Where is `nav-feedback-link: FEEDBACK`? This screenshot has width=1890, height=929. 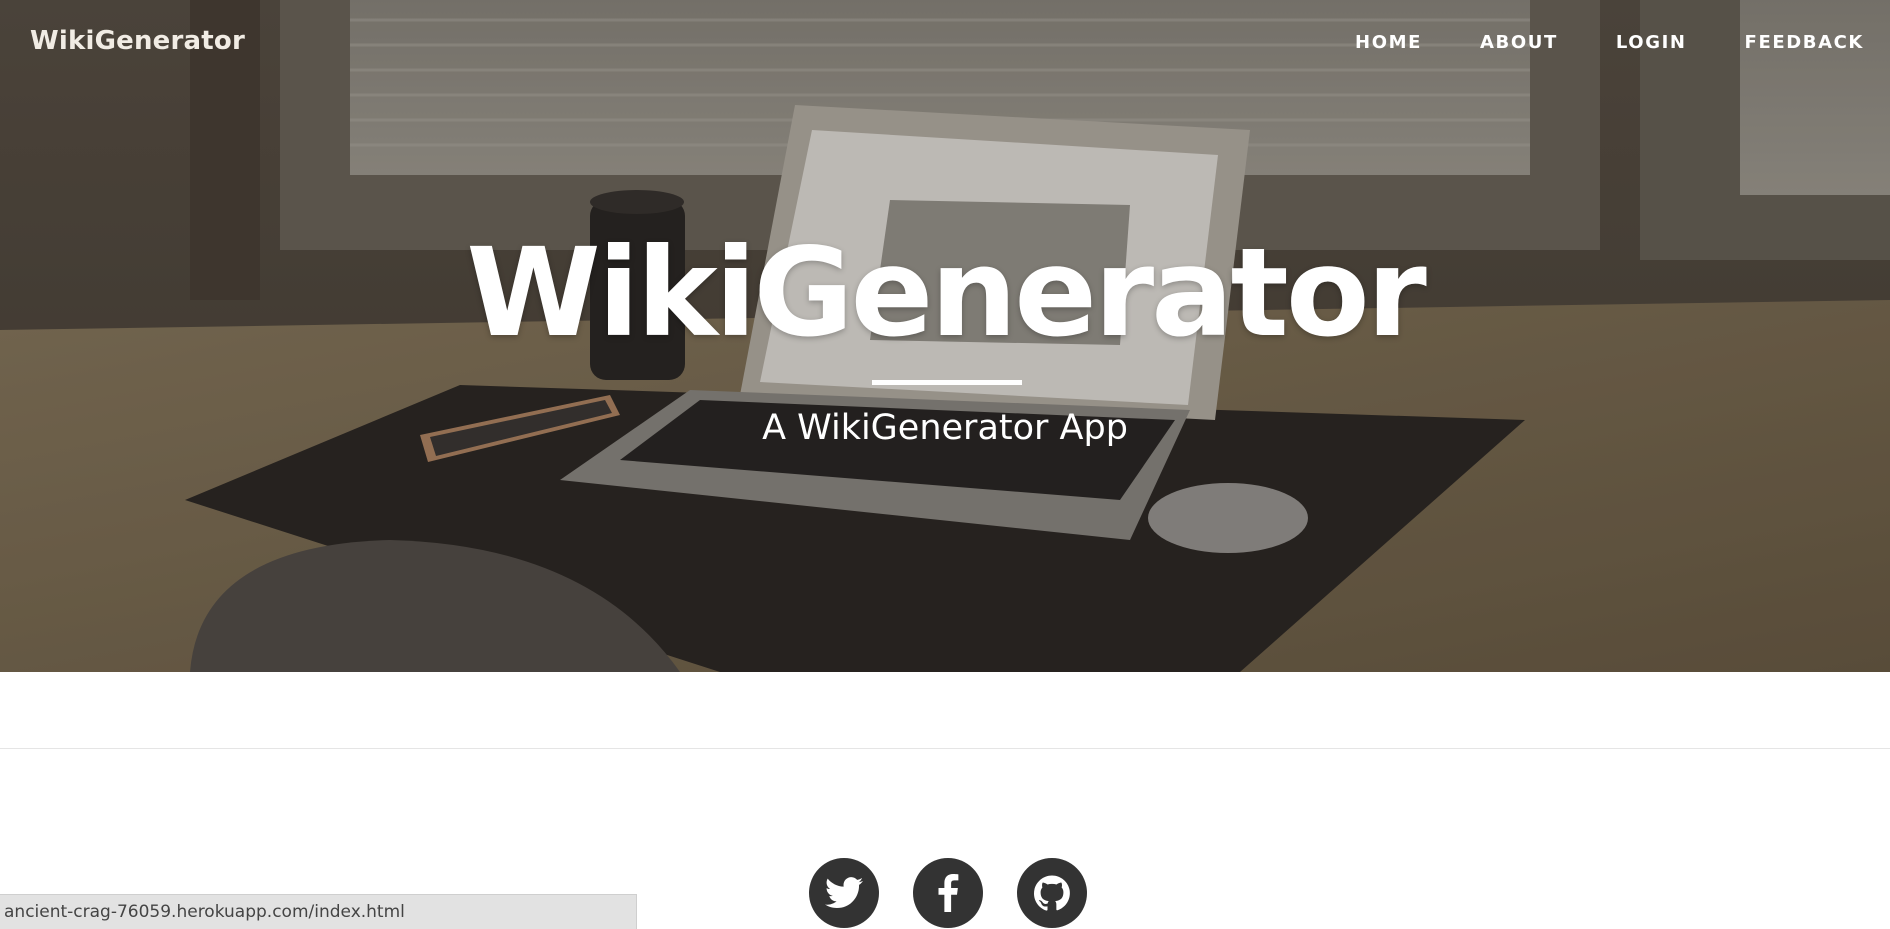
nav-feedback-link: FEEDBACK is located at coordinates (1804, 42).